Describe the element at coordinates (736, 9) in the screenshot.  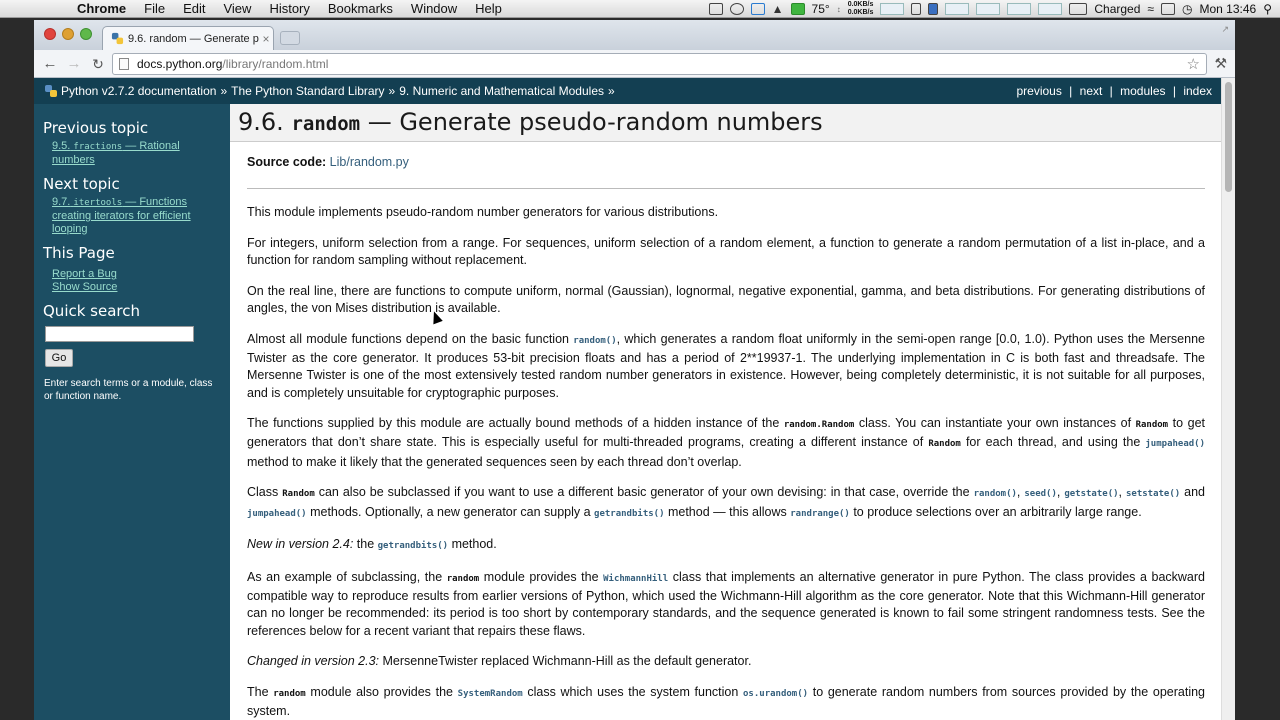
I see `app-status-icon` at that location.